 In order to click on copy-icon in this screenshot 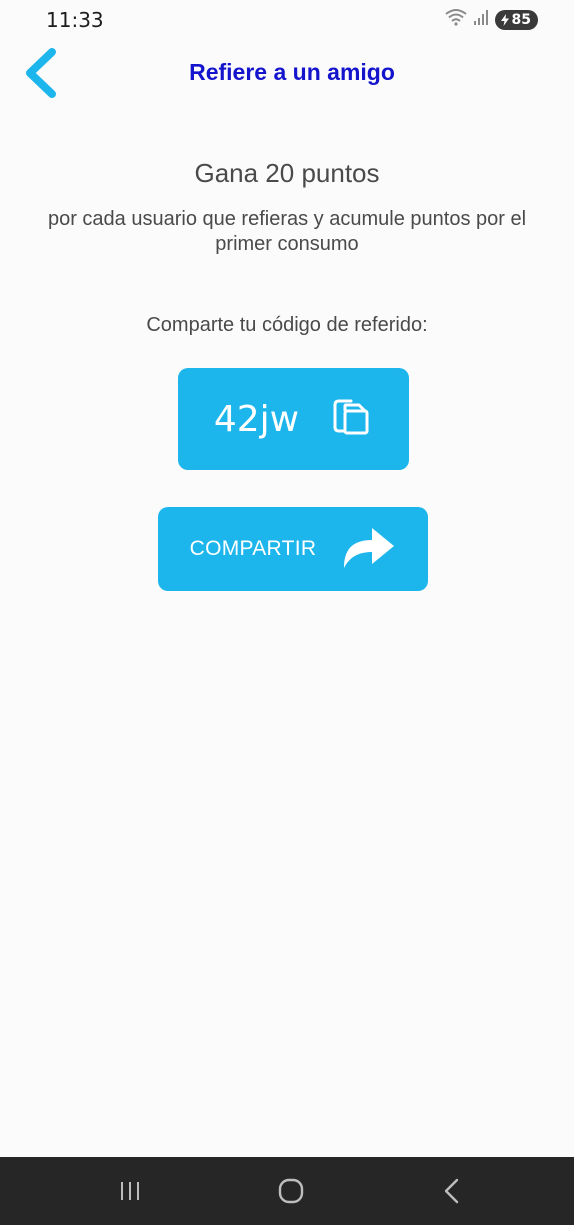, I will do `click(351, 419)`.